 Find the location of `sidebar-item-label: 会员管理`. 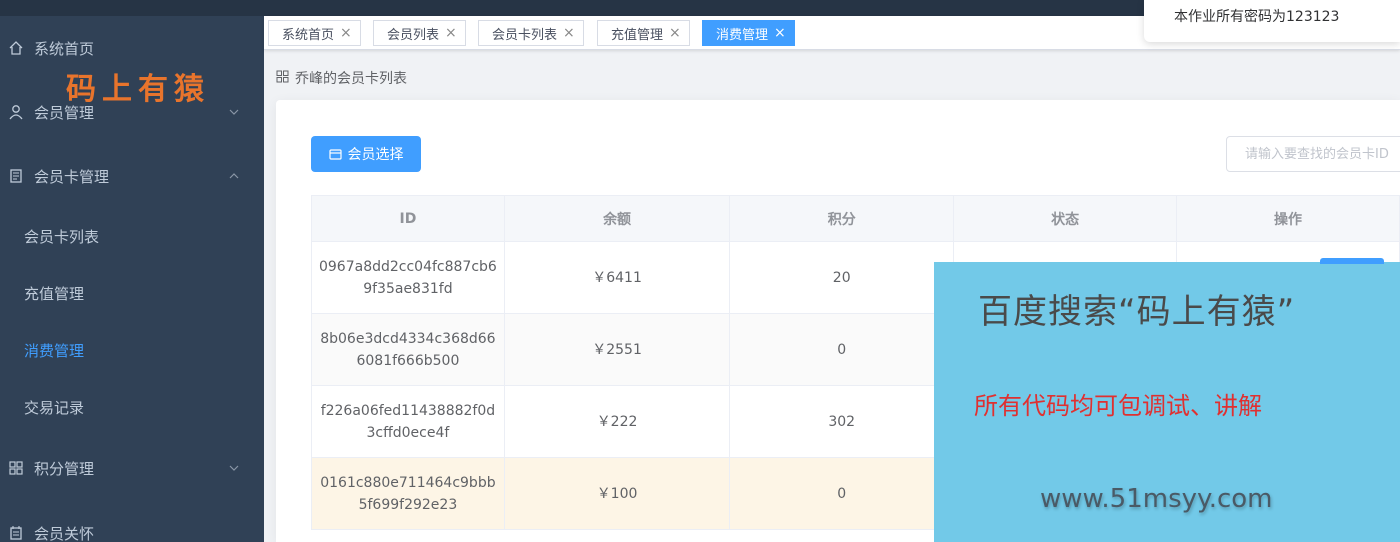

sidebar-item-label: 会员管理 is located at coordinates (64, 112).